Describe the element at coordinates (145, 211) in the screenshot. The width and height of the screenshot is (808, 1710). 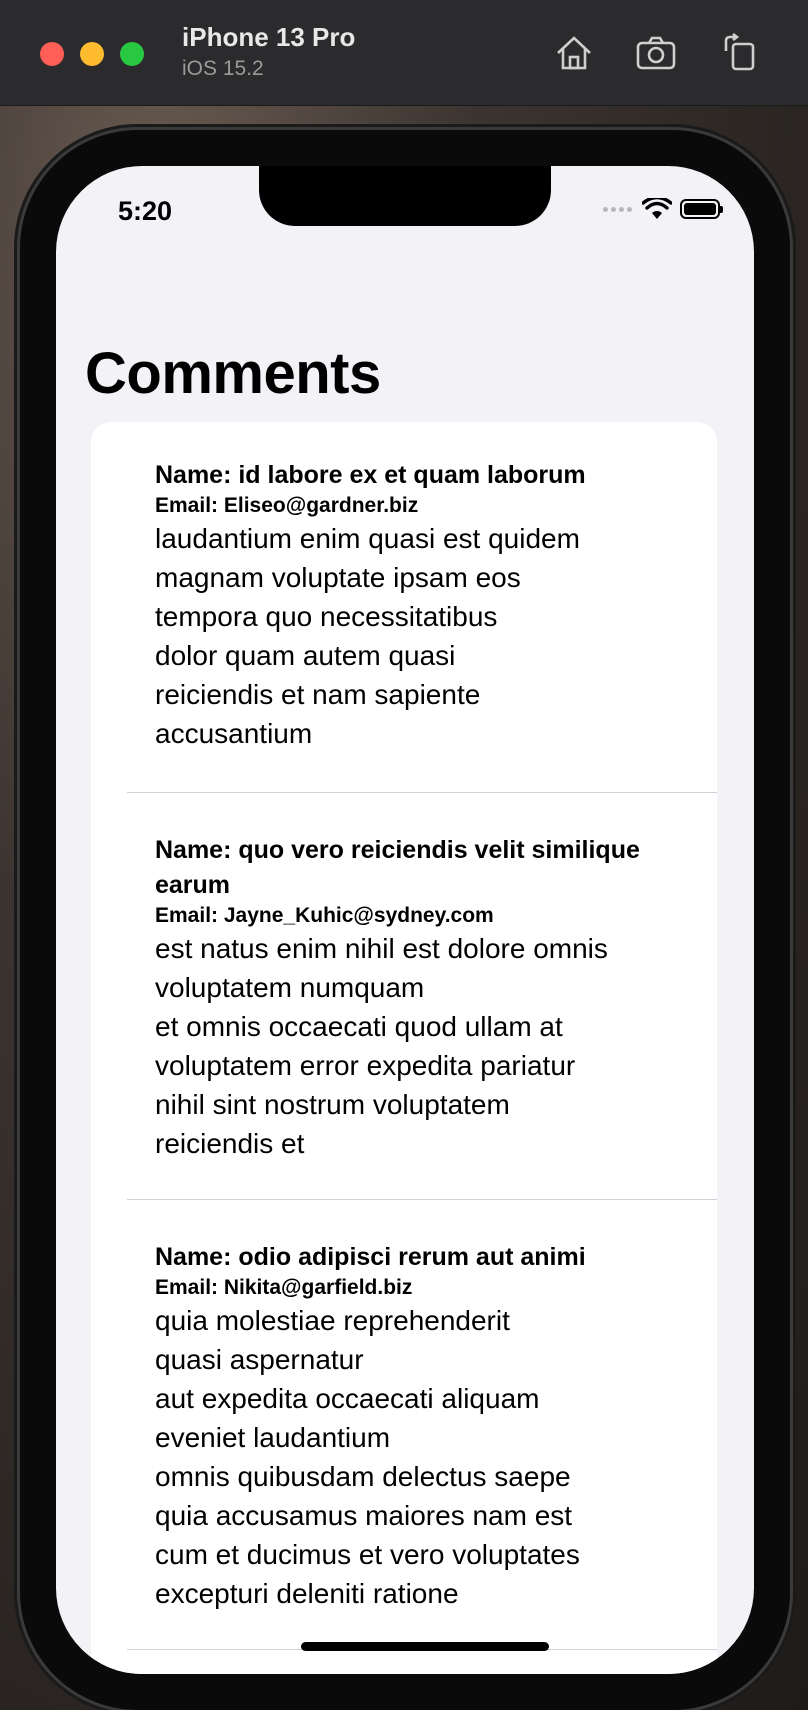
I see `status-time: 5:20` at that location.